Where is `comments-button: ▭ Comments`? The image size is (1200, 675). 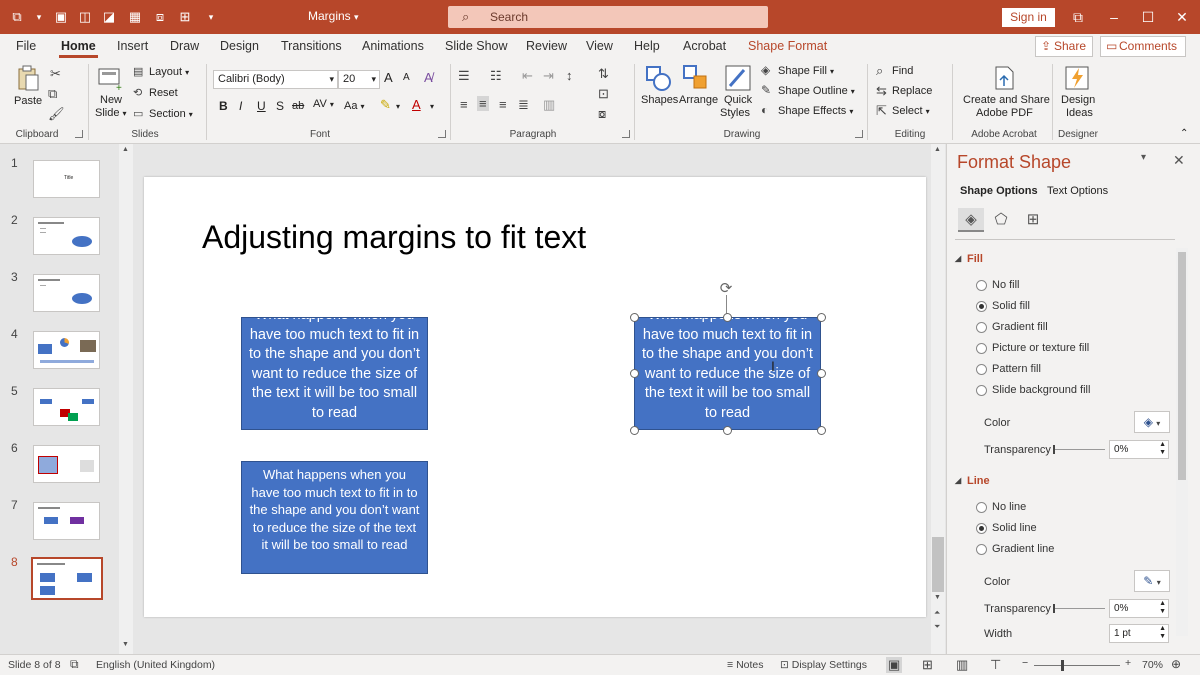
comments-button: ▭ Comments is located at coordinates (1143, 46).